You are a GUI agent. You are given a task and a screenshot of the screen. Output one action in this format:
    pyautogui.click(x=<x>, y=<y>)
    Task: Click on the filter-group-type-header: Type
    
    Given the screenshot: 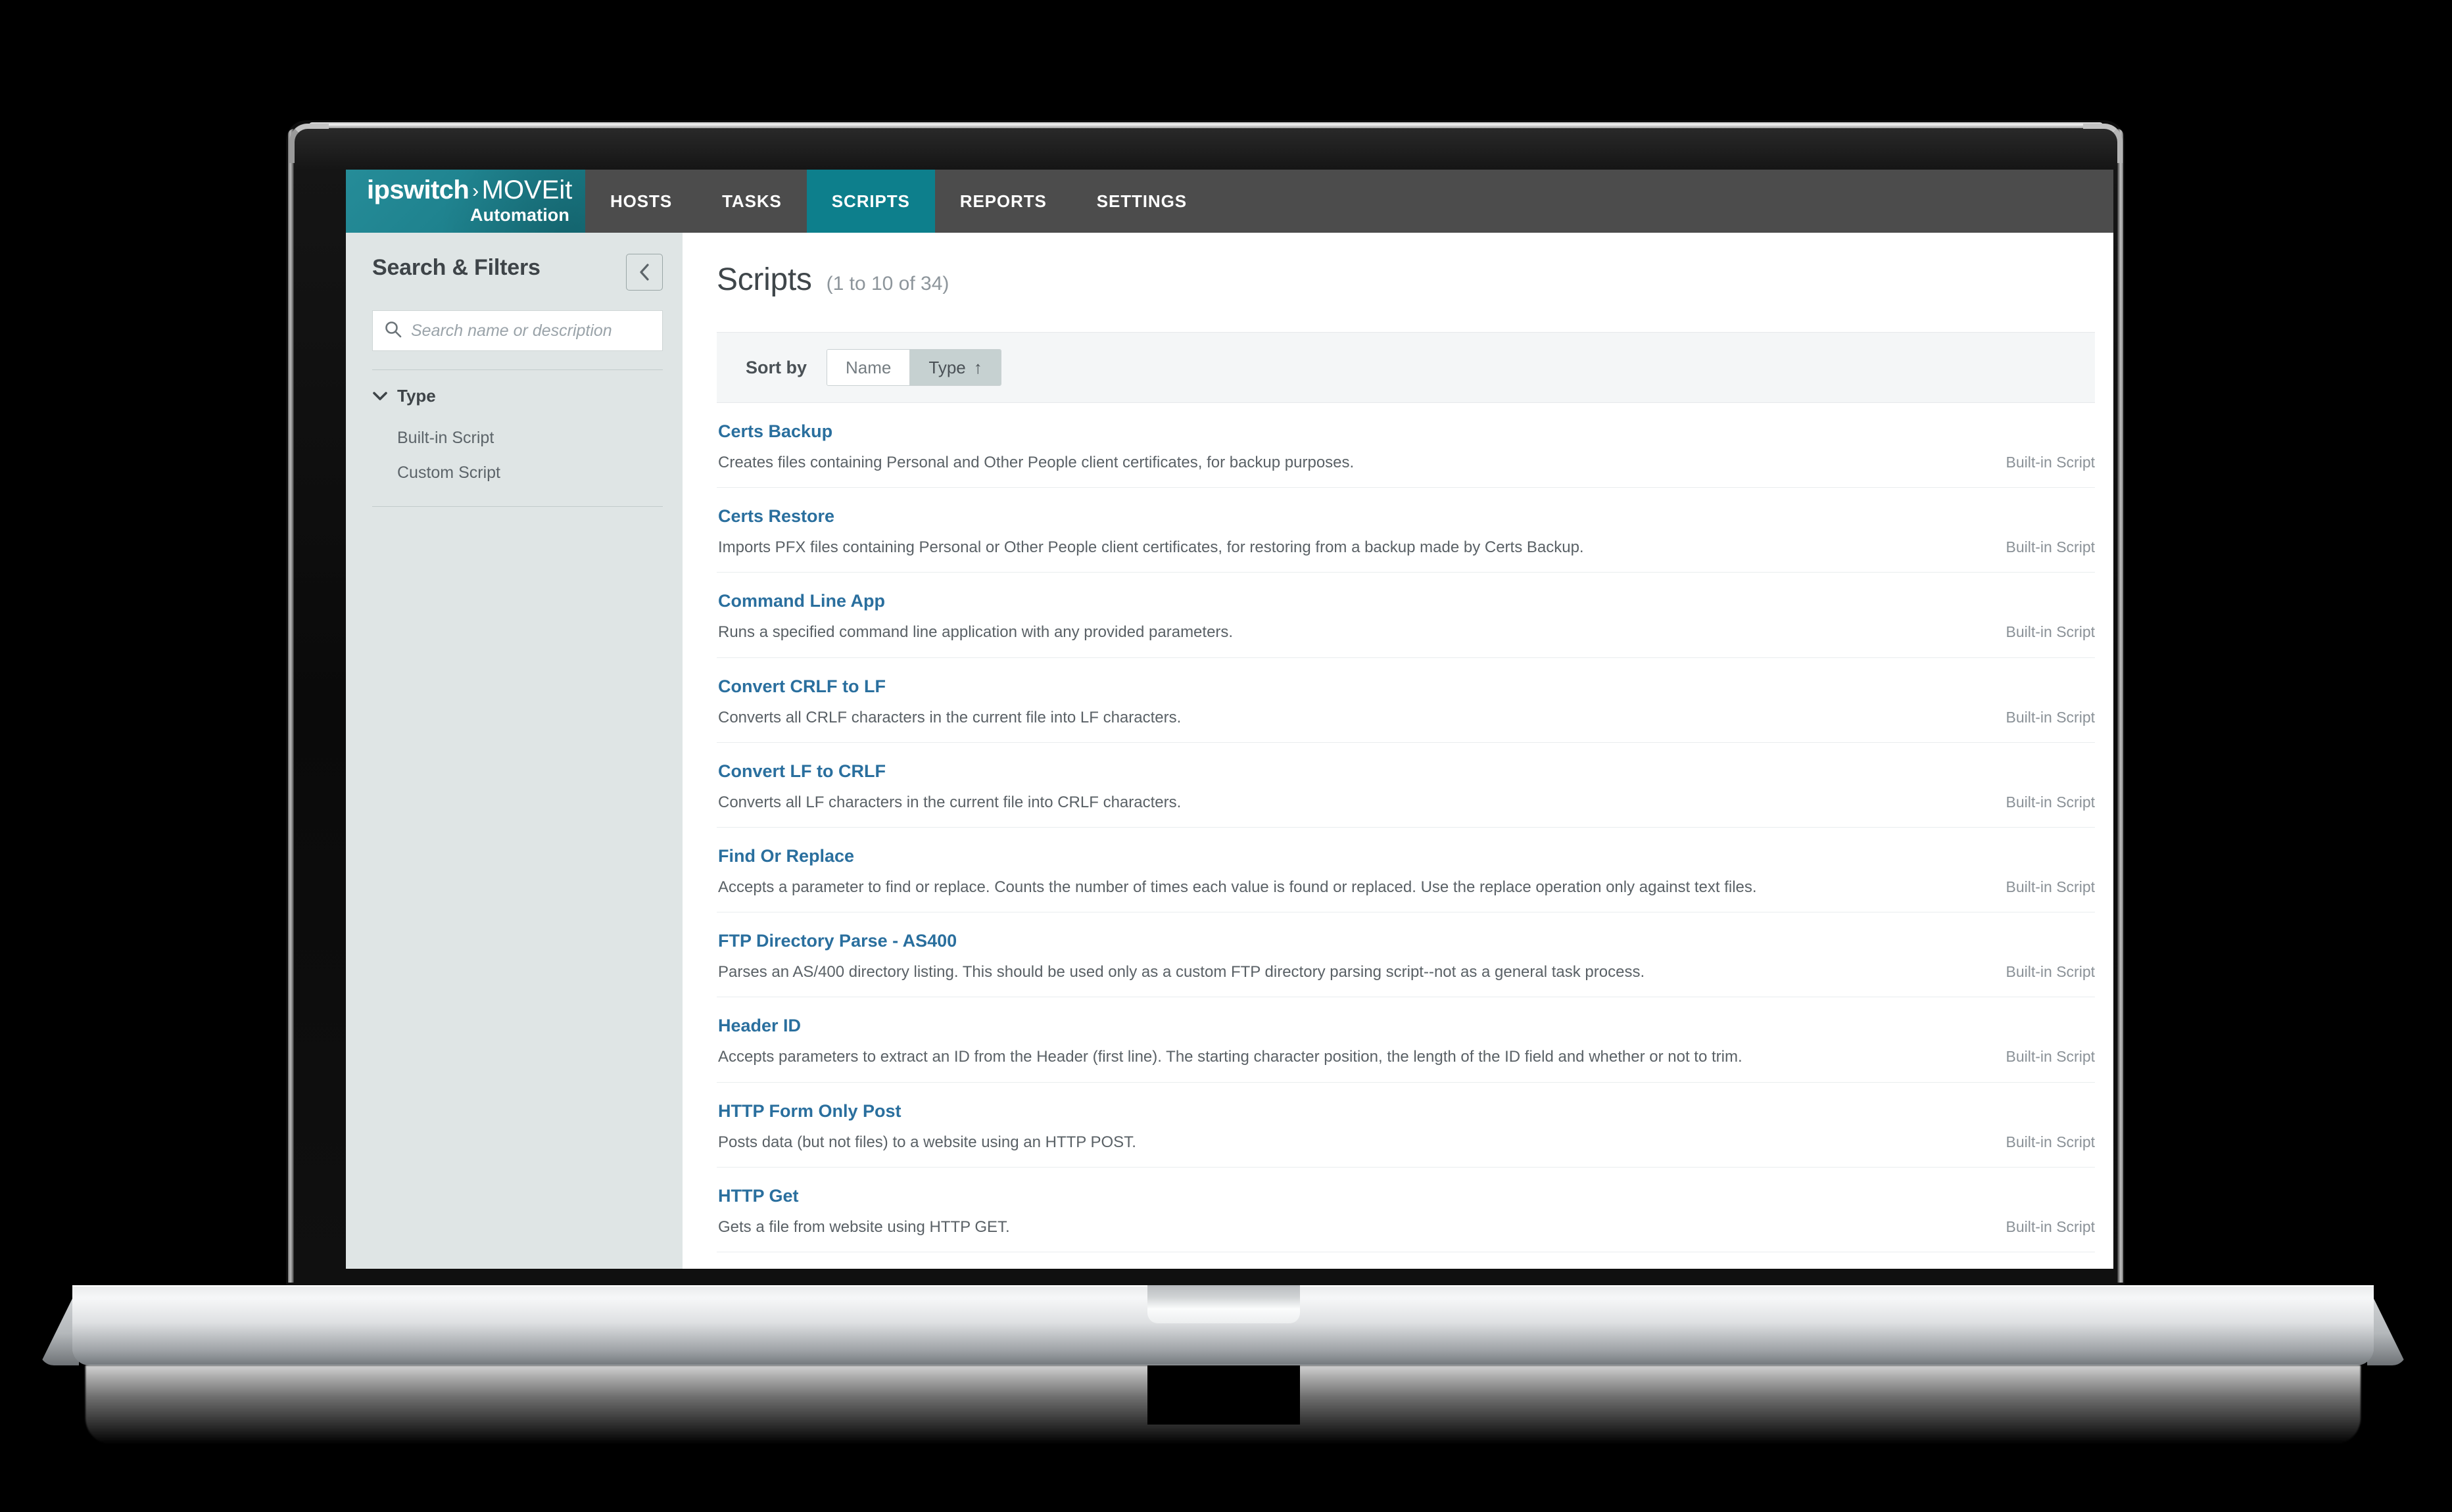 What is the action you would take?
    pyautogui.click(x=517, y=396)
    